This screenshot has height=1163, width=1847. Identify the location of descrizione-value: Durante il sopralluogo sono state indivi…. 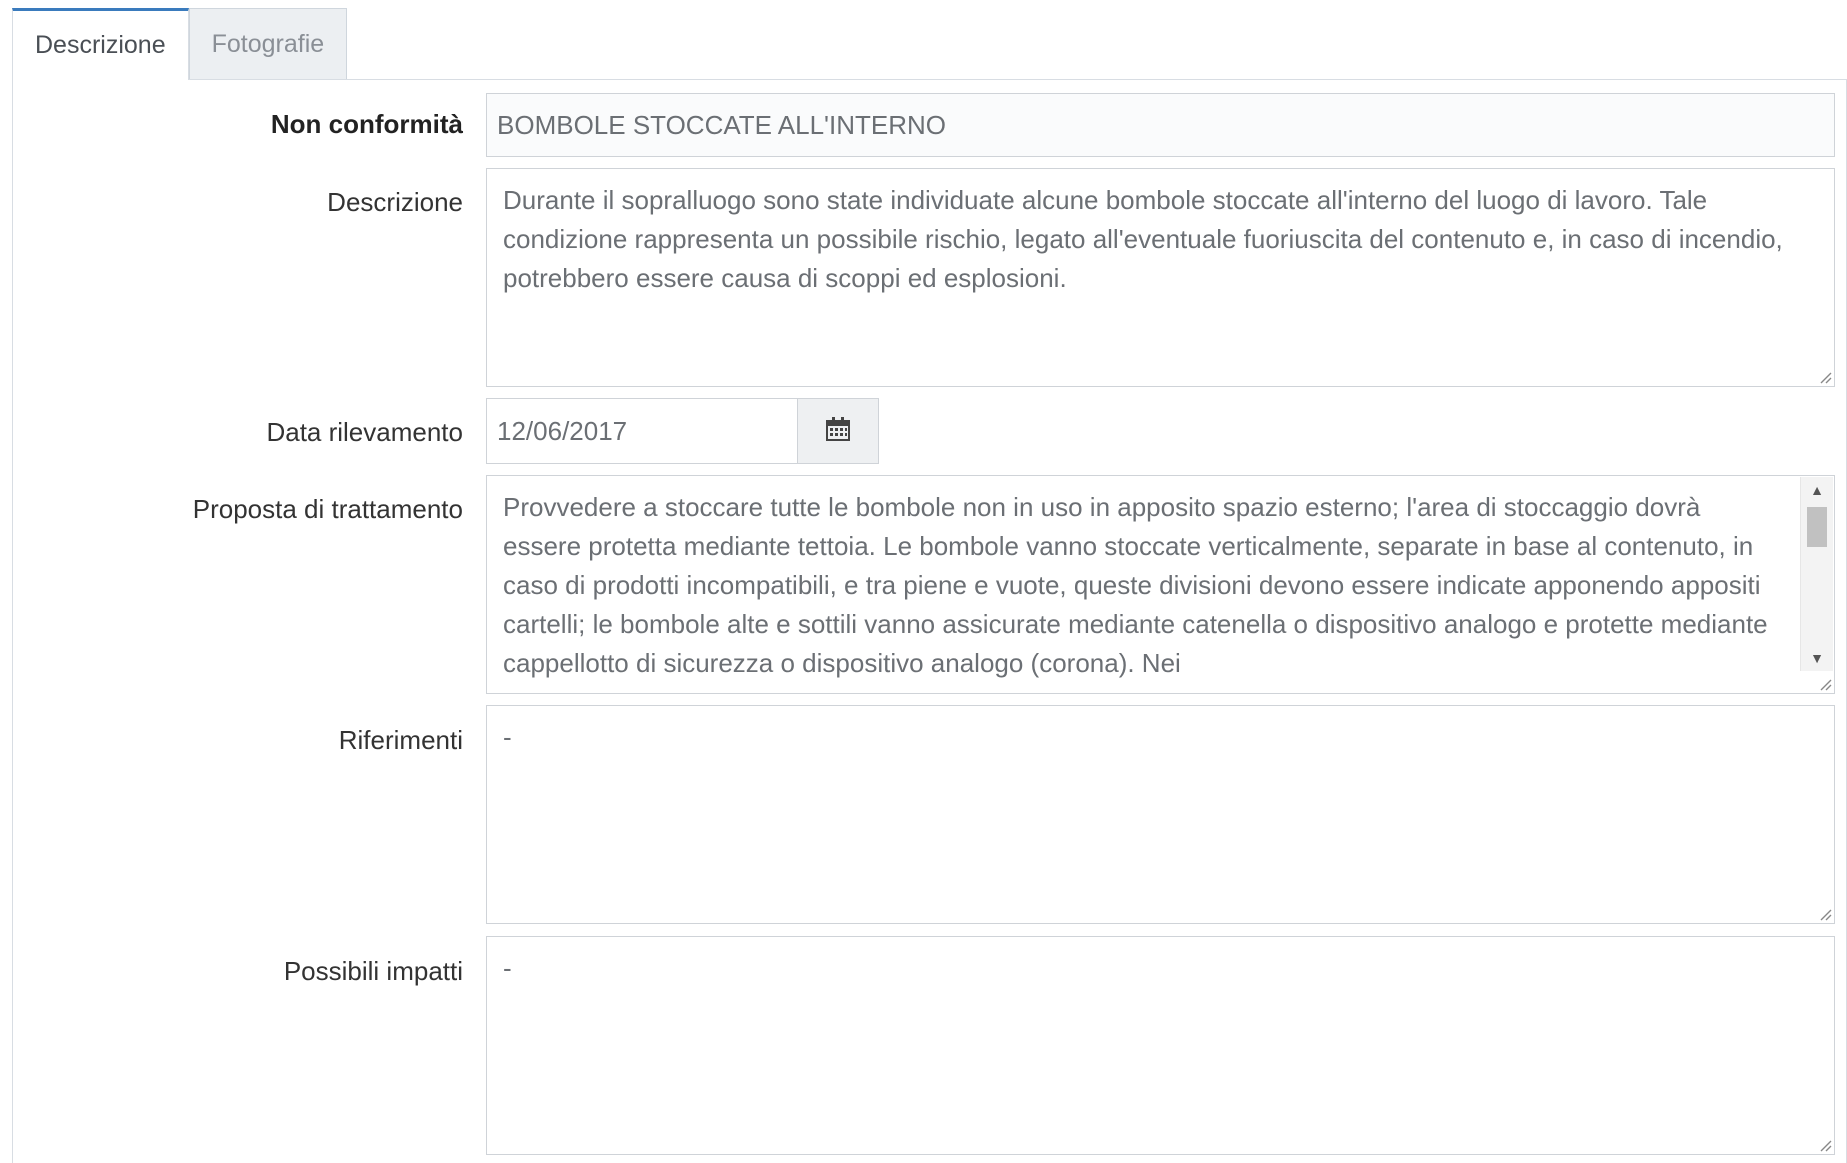
(1143, 239).